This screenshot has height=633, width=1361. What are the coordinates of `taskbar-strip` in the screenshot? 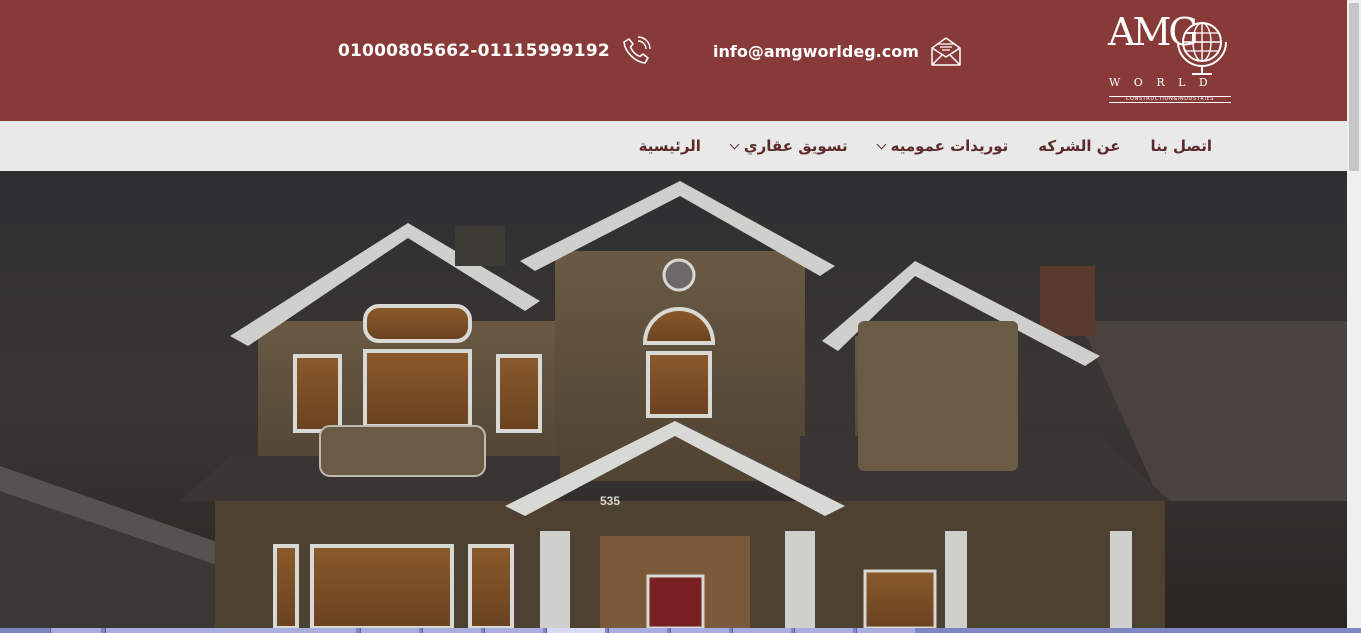 It's located at (680, 630).